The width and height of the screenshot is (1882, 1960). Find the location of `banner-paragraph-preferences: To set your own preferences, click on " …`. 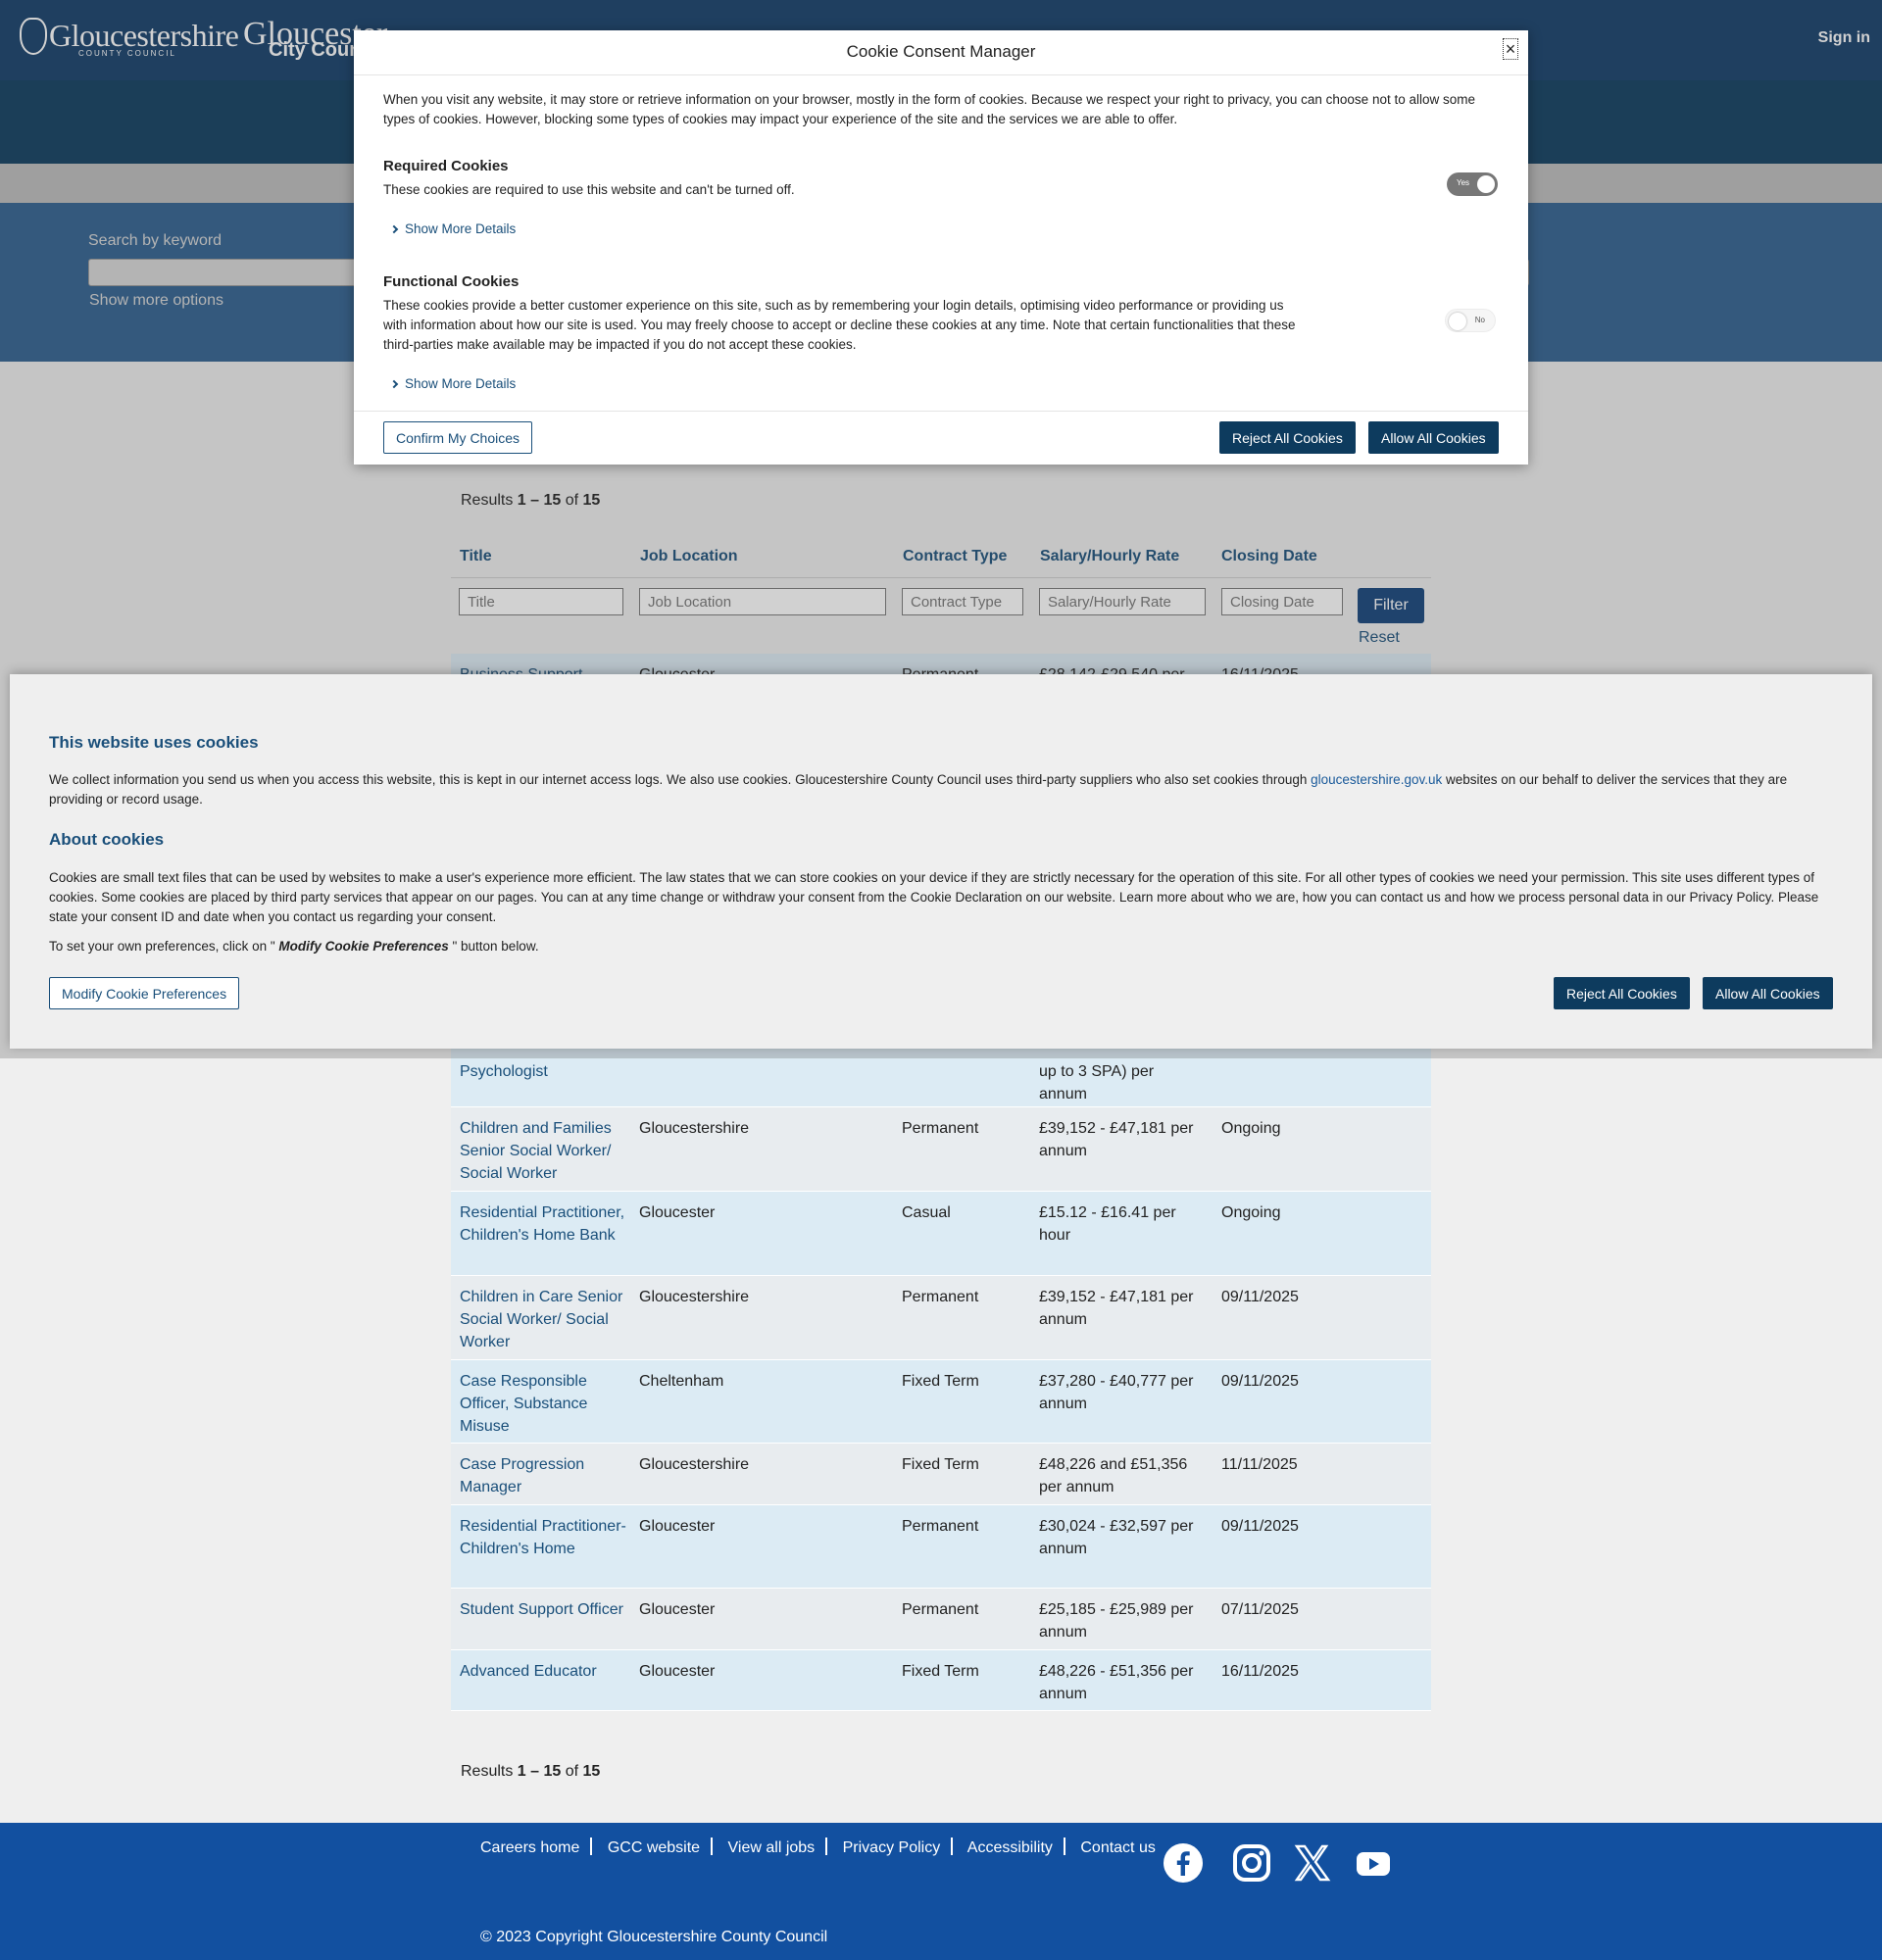

banner-paragraph-preferences: To set your own preferences, click on " … is located at coordinates (294, 946).